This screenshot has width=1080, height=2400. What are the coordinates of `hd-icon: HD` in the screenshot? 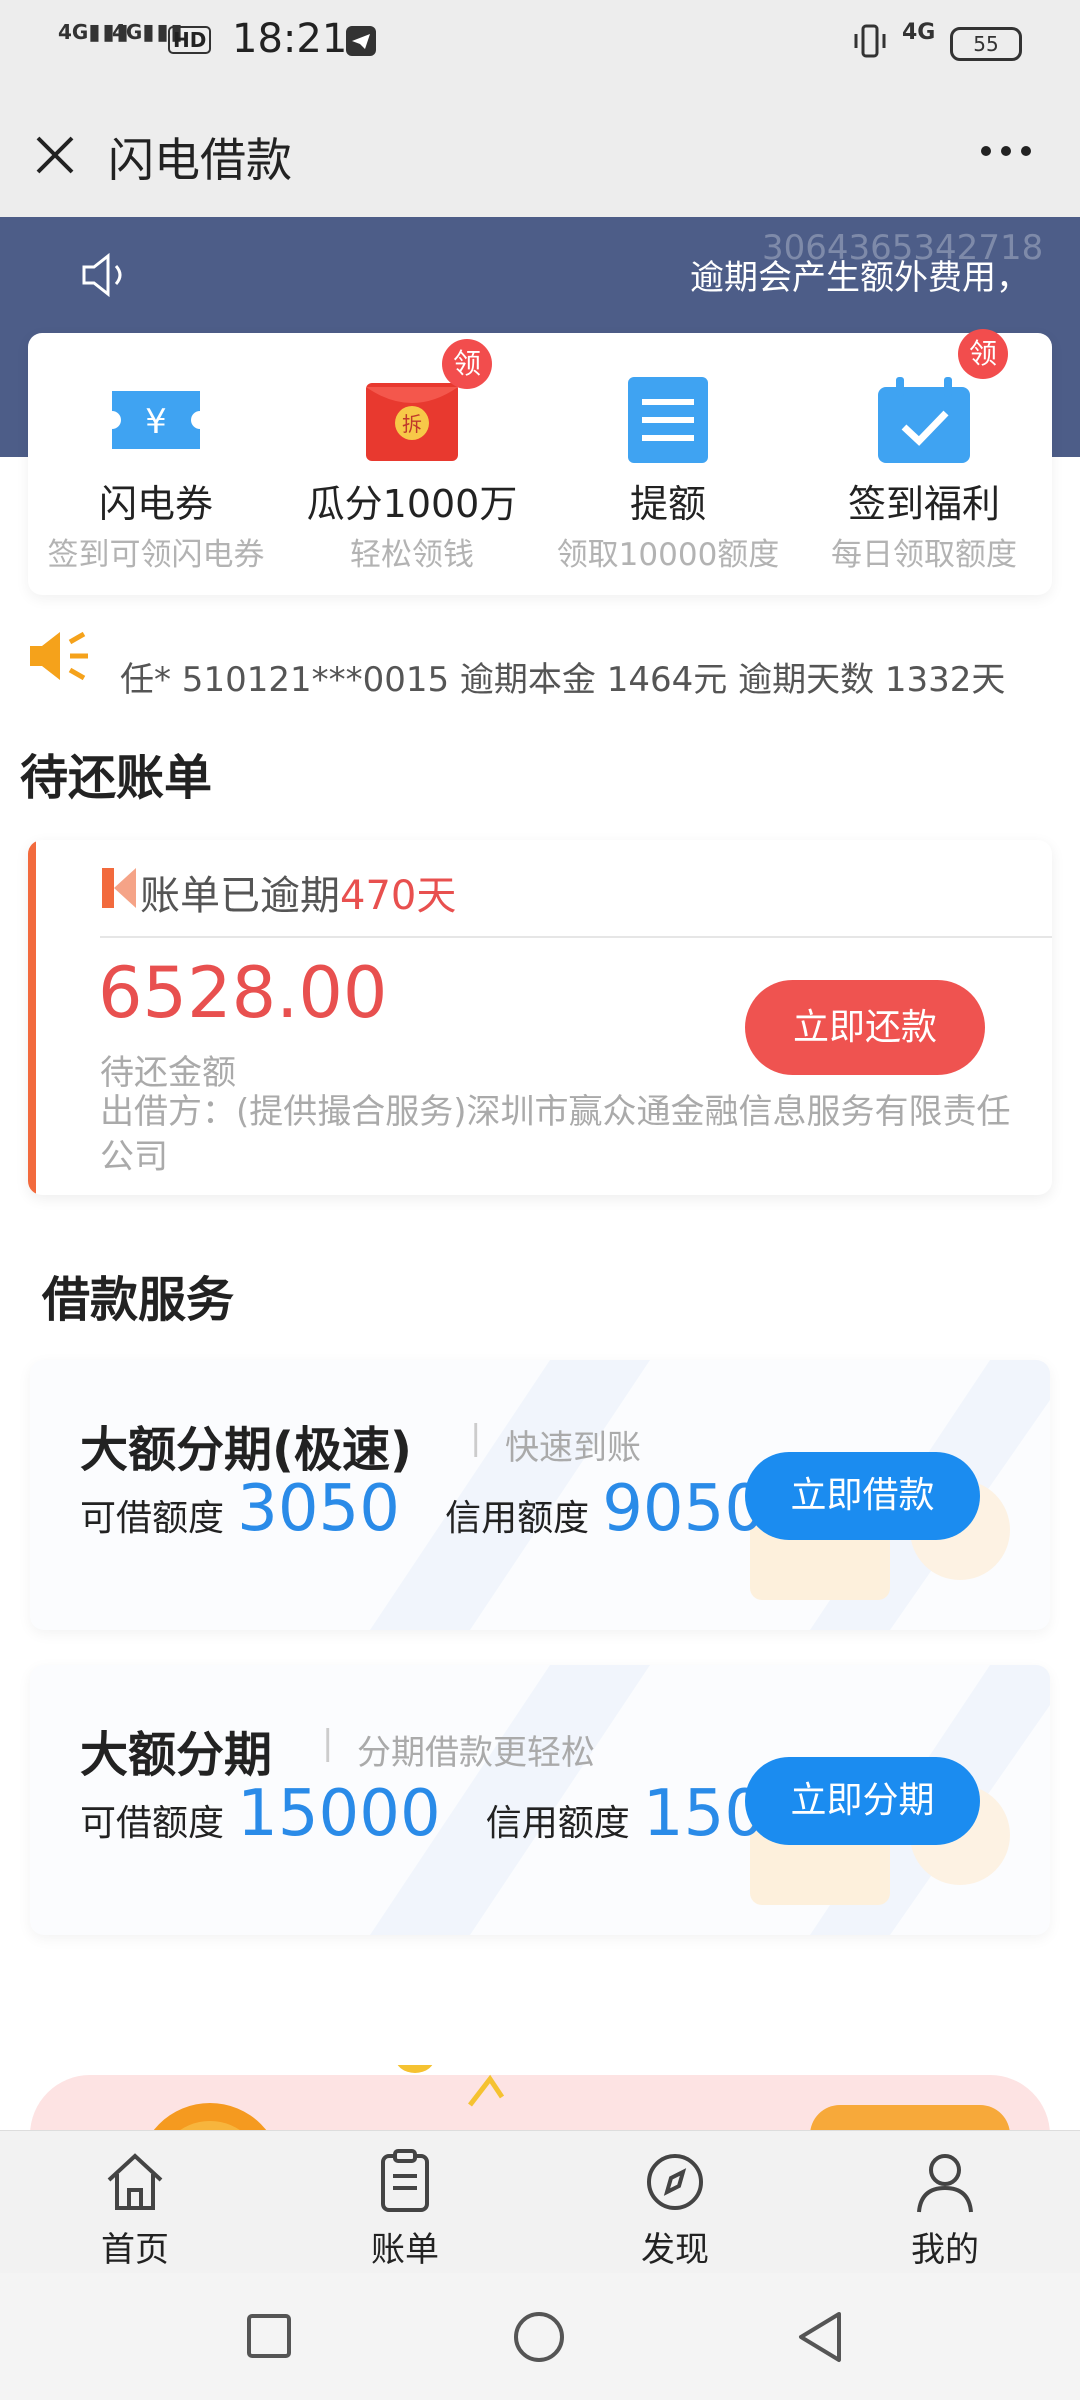 It's located at (190, 40).